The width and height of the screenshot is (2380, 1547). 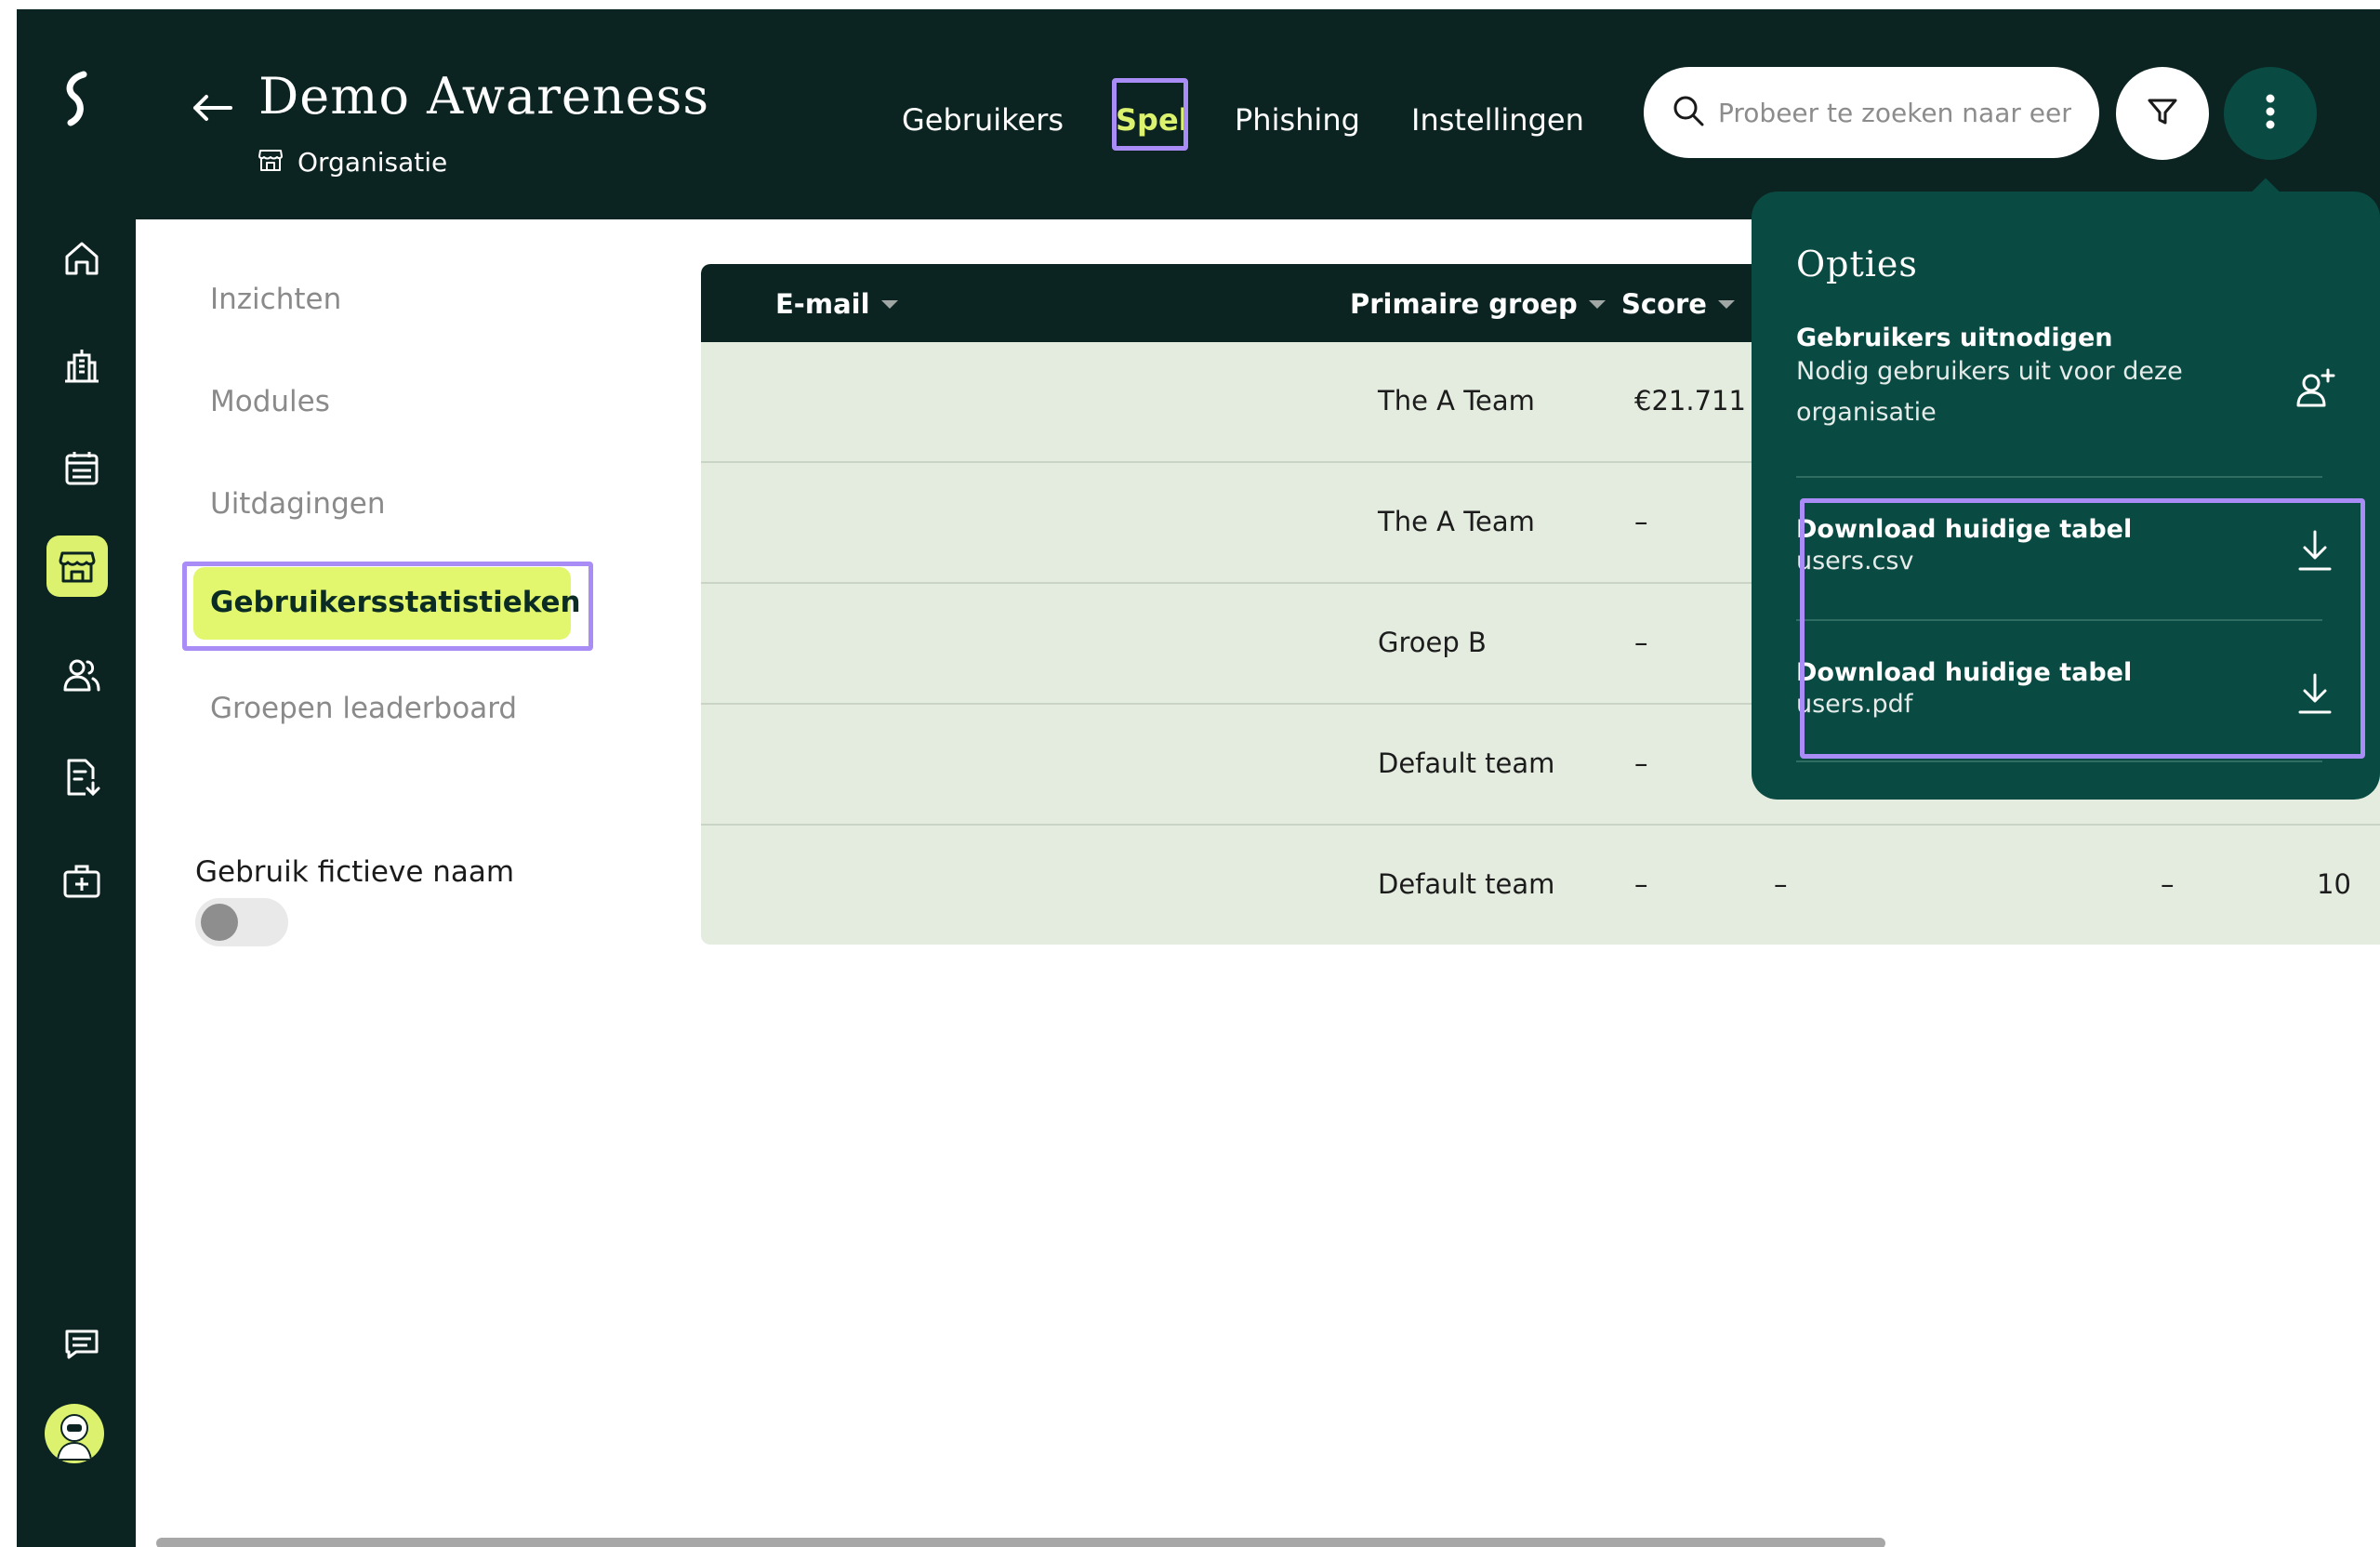 I want to click on menu-highlight, so click(x=387, y=606).